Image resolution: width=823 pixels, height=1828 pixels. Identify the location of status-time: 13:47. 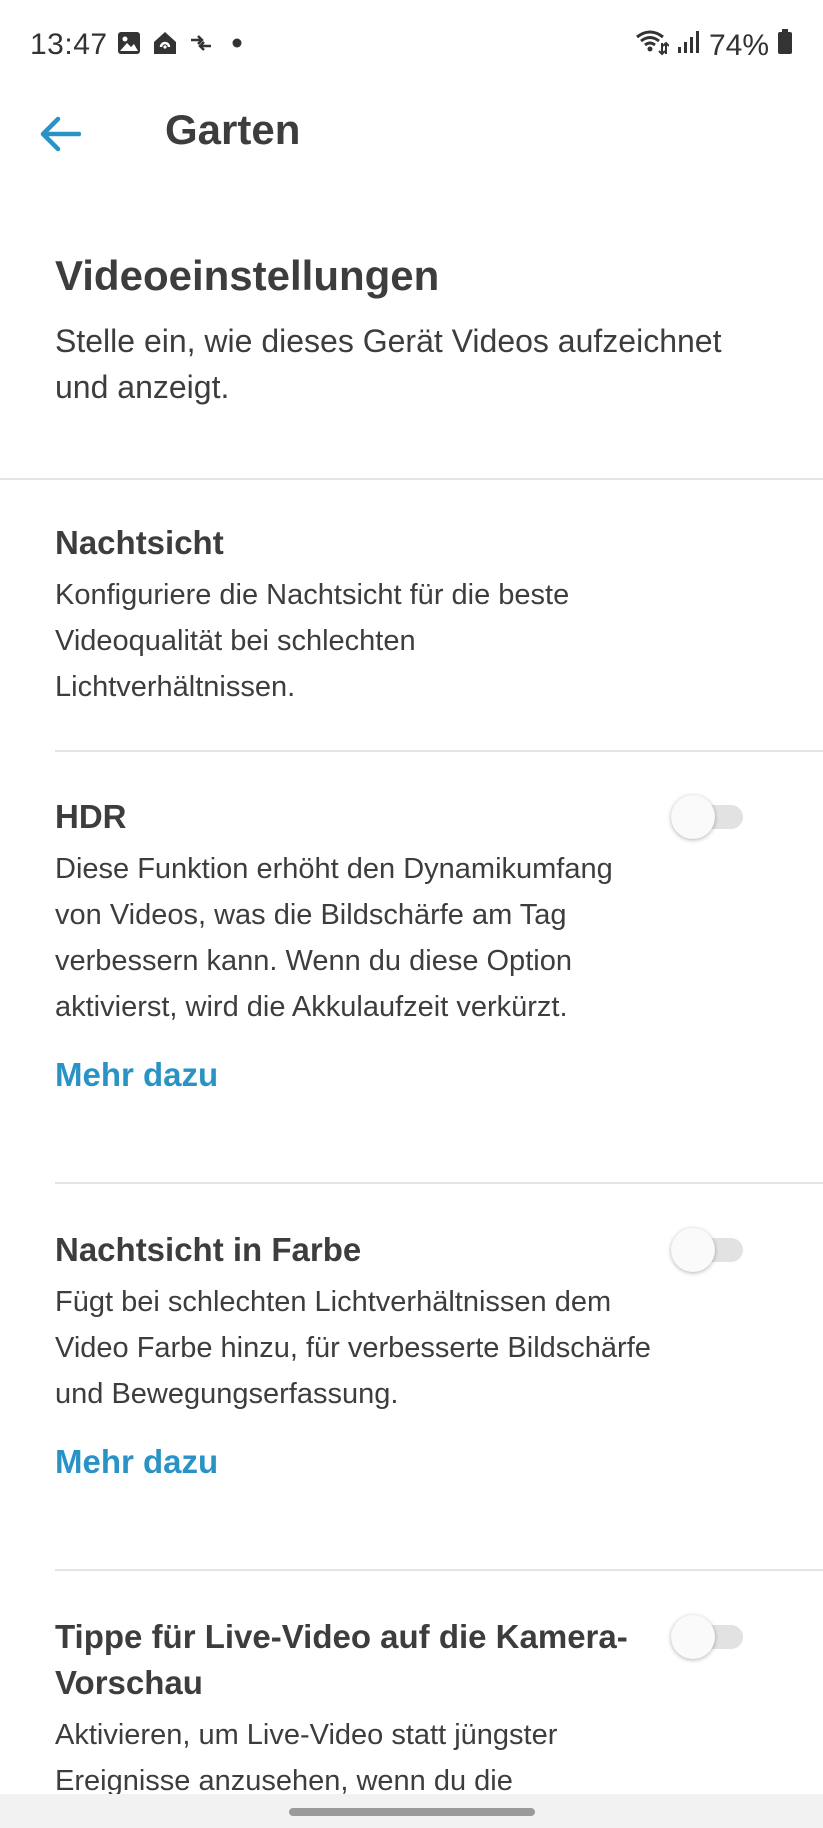
(69, 44).